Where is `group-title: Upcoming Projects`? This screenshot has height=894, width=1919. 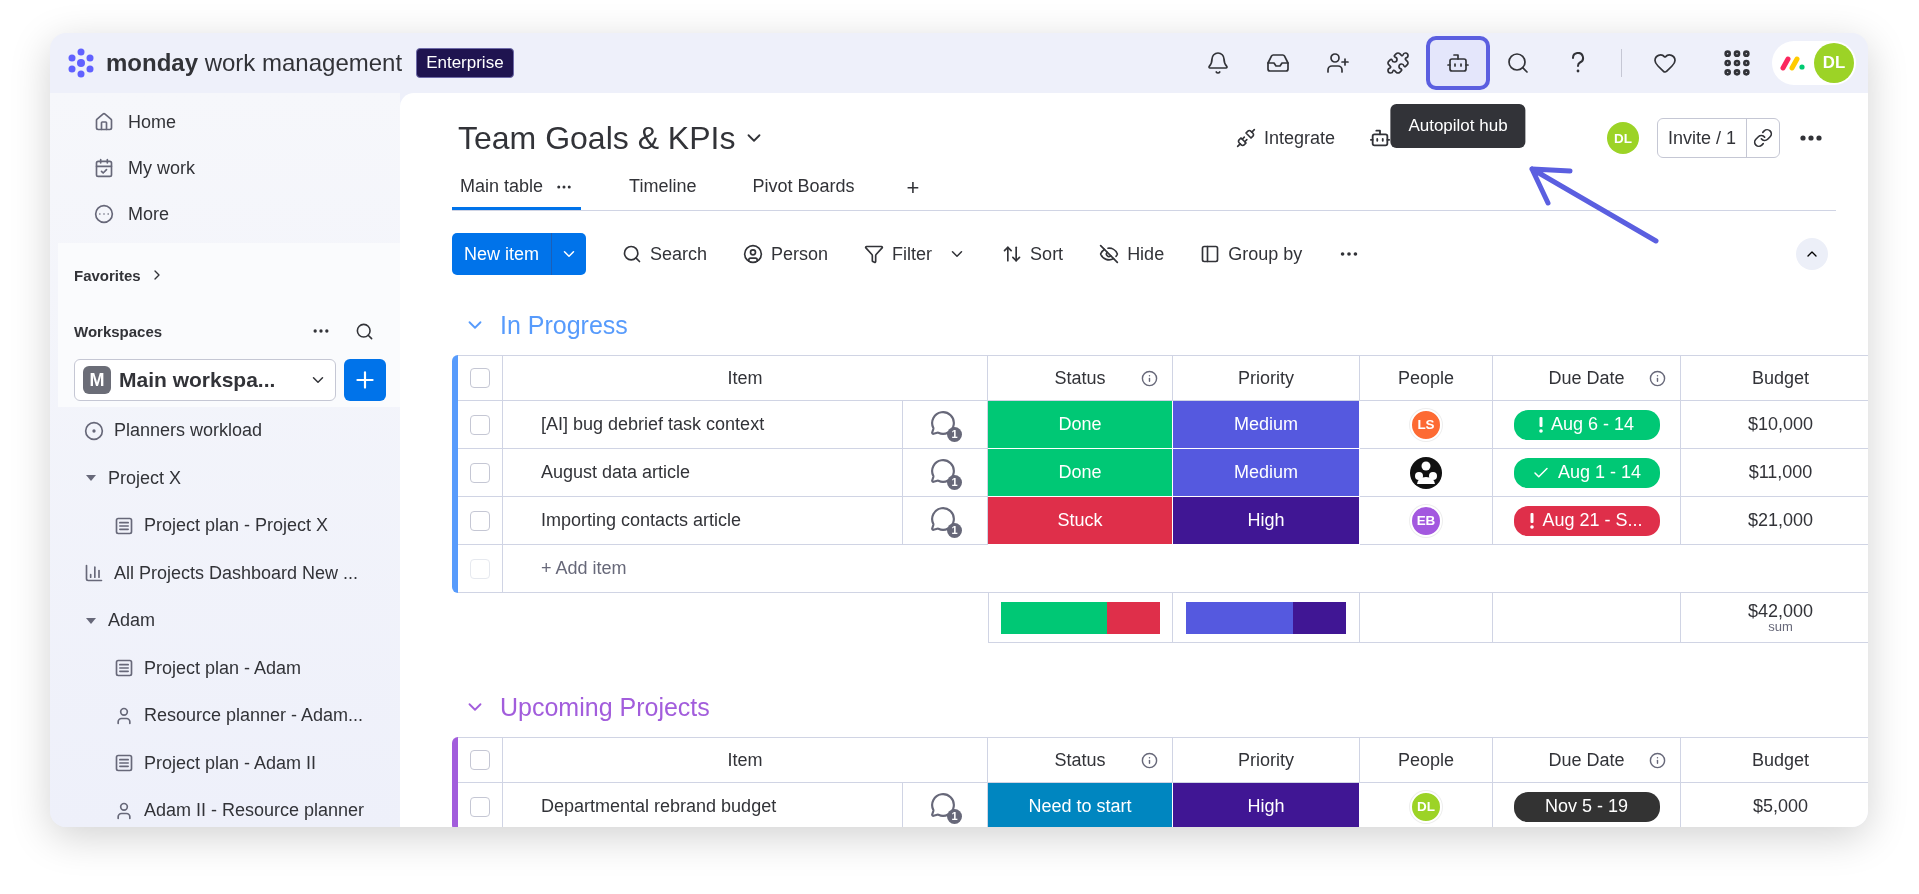 group-title: Upcoming Projects is located at coordinates (605, 707).